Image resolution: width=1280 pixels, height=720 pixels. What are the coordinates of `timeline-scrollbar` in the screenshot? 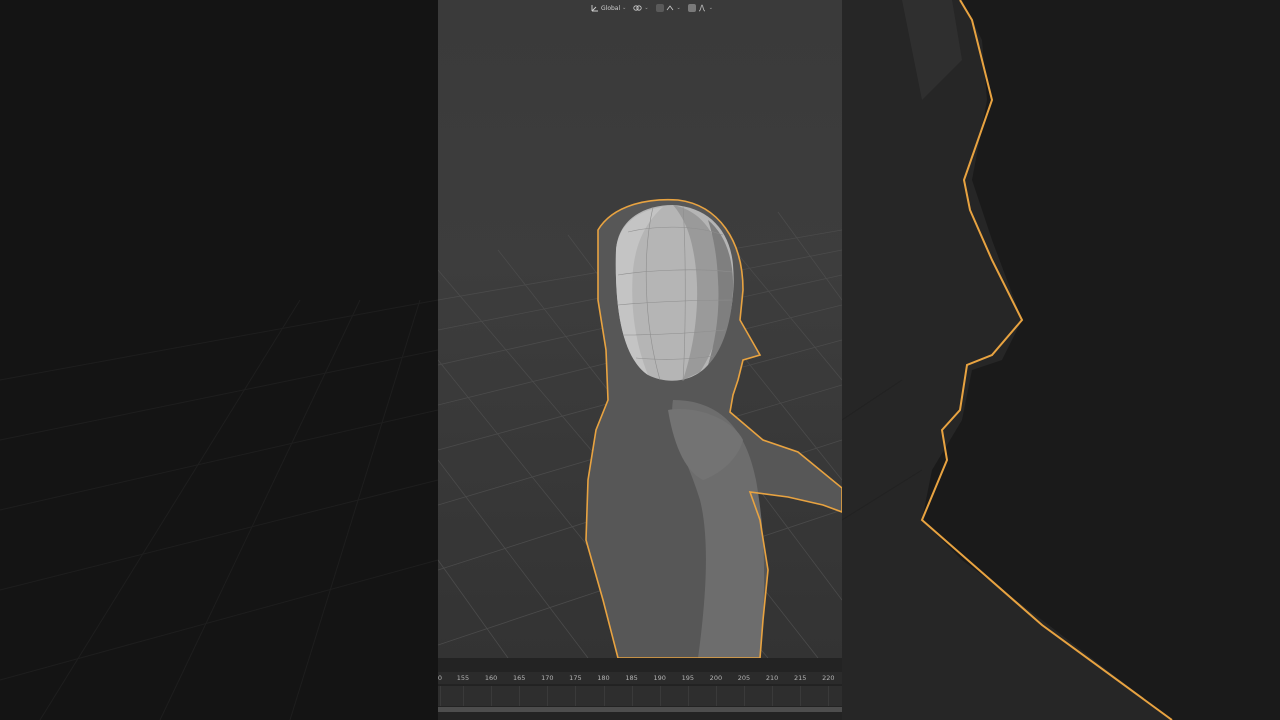 It's located at (640, 709).